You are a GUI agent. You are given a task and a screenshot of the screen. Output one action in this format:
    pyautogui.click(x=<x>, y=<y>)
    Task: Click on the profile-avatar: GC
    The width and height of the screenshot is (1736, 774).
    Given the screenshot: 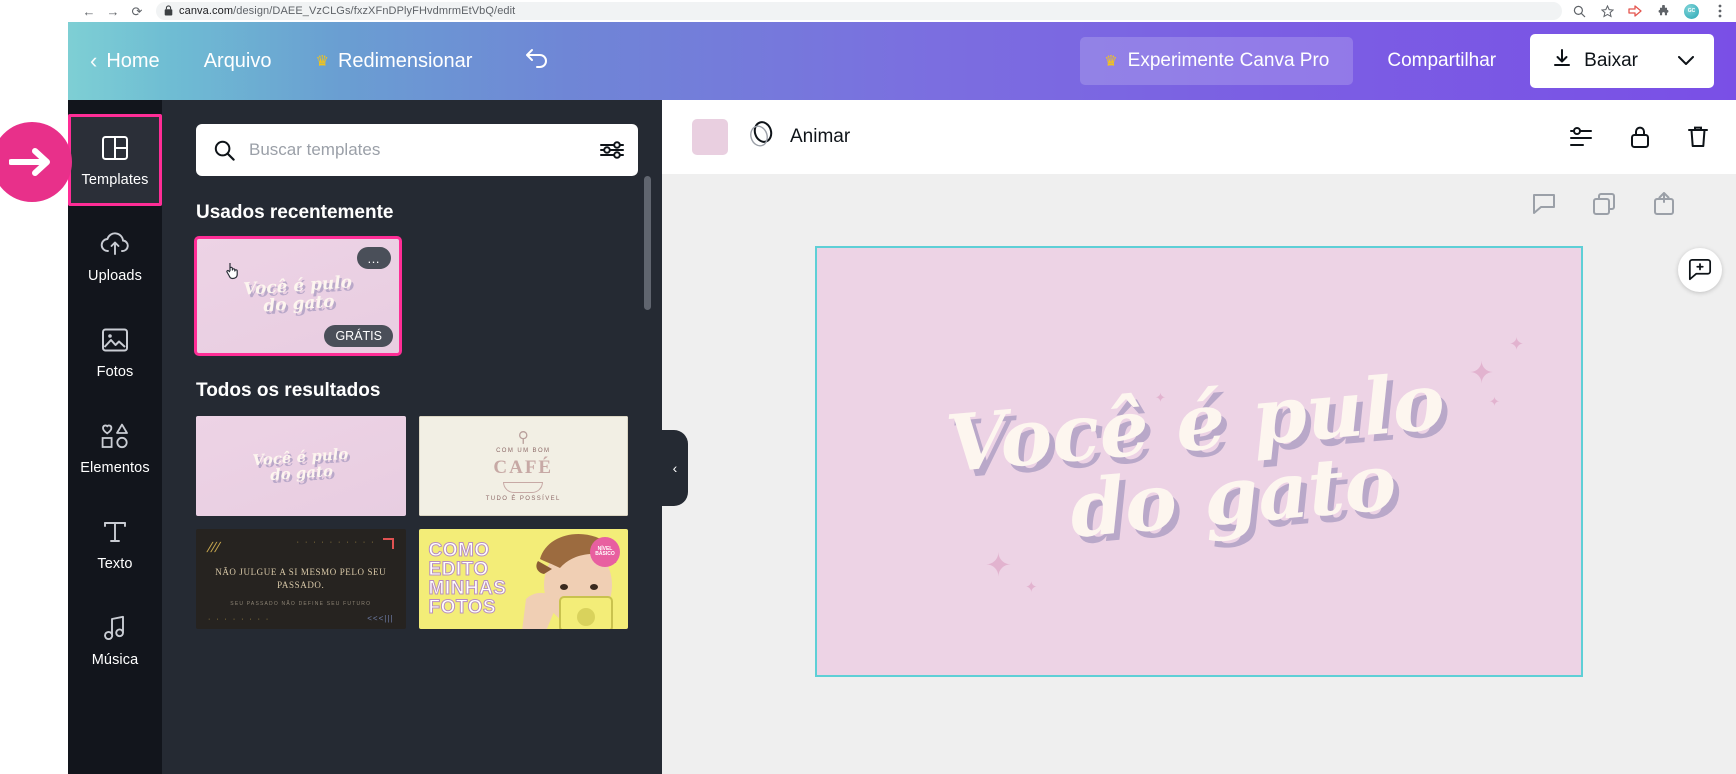 What is the action you would take?
    pyautogui.click(x=1691, y=11)
    